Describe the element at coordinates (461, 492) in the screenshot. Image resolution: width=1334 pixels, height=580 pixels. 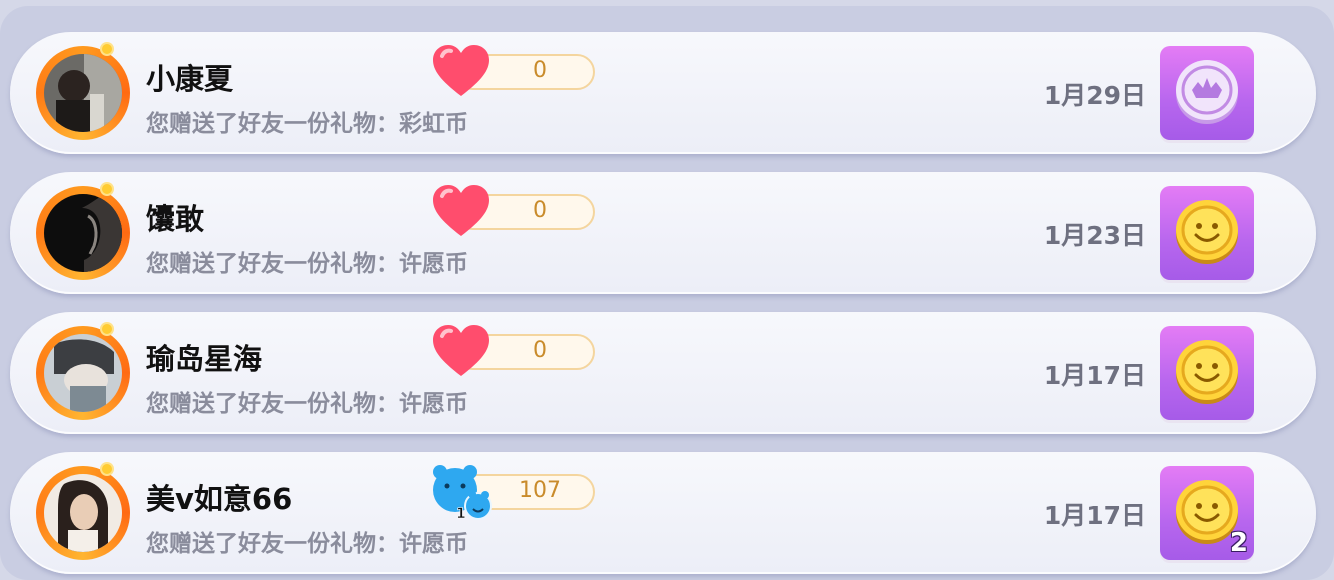
I see `bear-icon: 1` at that location.